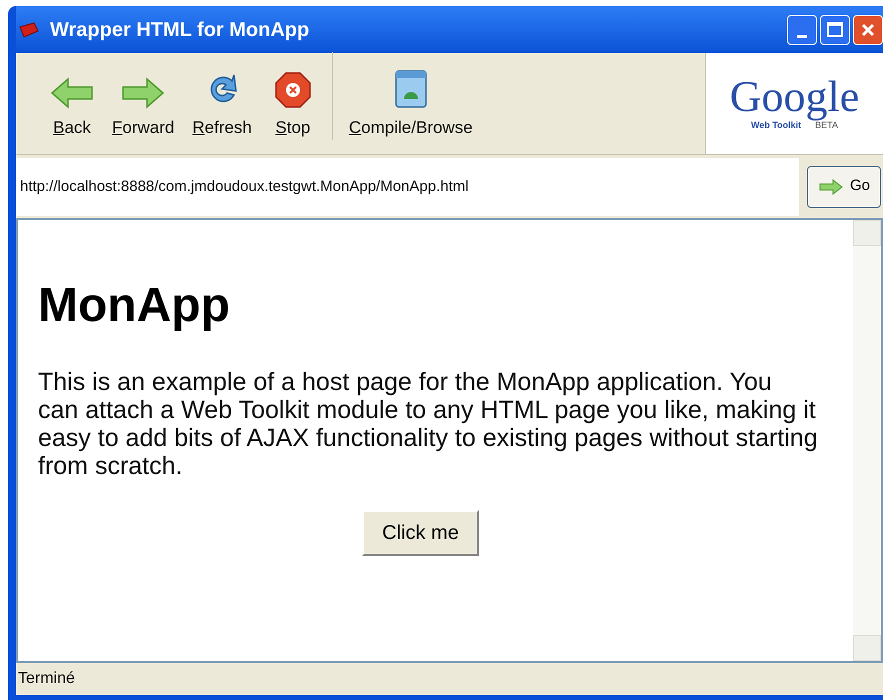 This screenshot has width=883, height=700. What do you see at coordinates (222, 104) in the screenshot?
I see `refresh-button: Refresh` at bounding box center [222, 104].